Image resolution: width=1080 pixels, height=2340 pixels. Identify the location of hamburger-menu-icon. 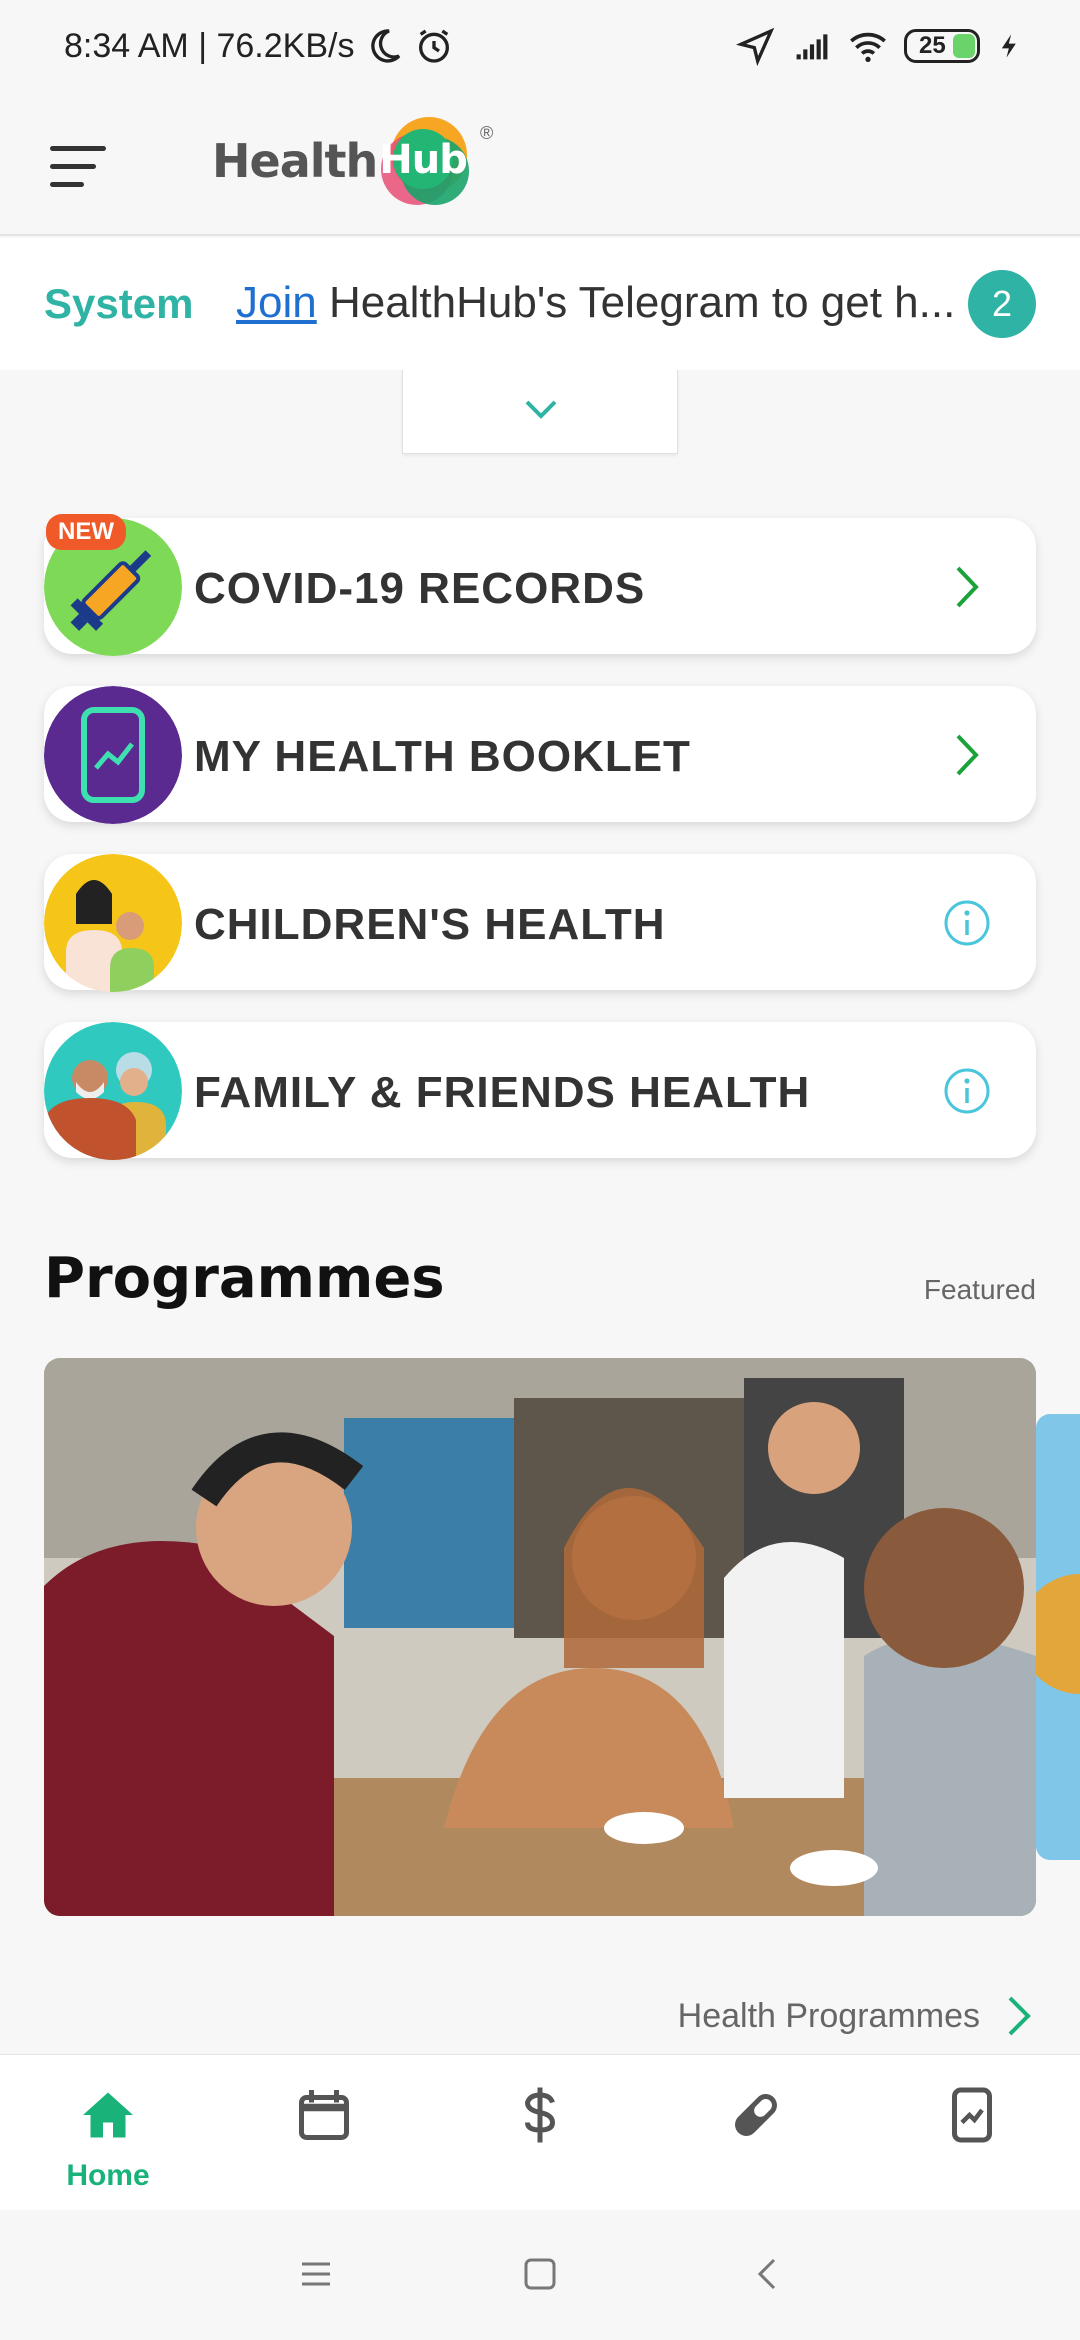
(78, 166).